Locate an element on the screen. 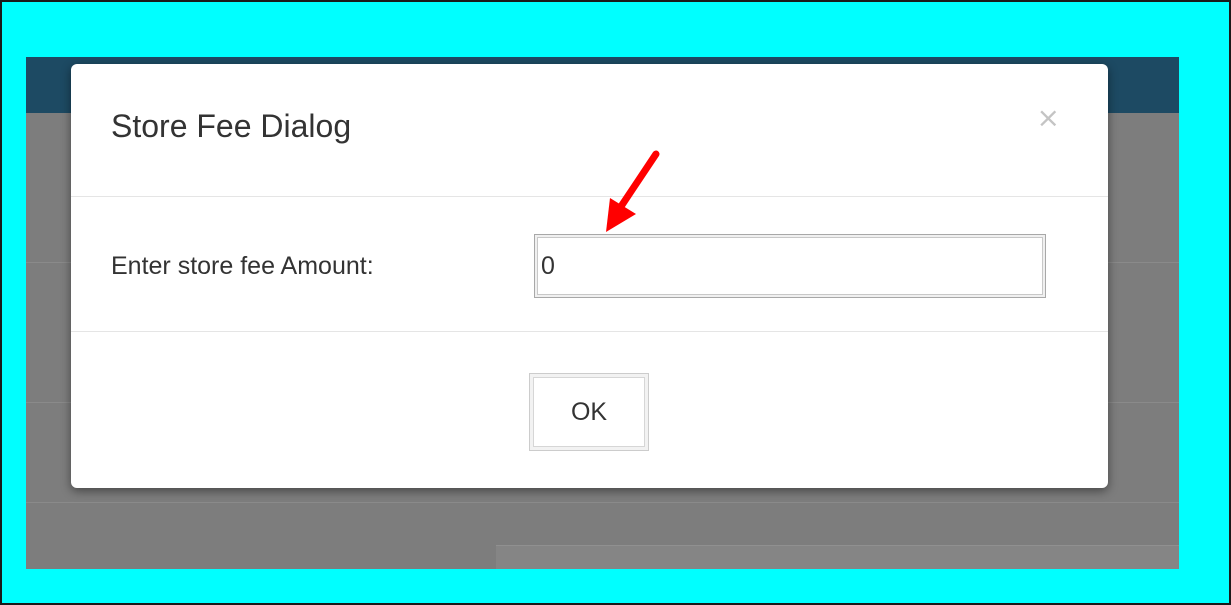 The image size is (1231, 605). ok-button: OK is located at coordinates (589, 412).